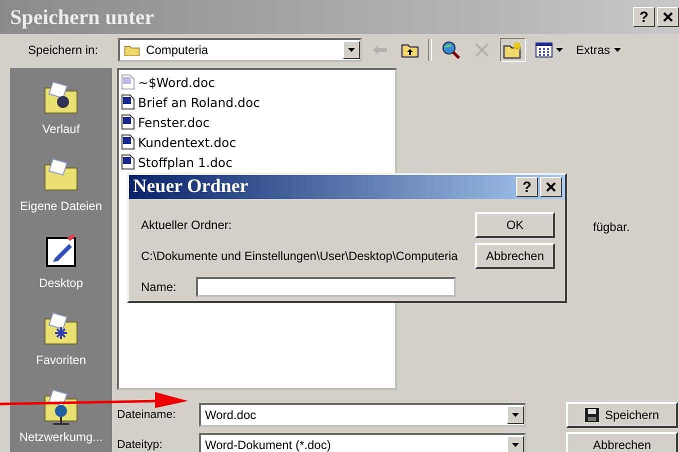 The height and width of the screenshot is (452, 679). I want to click on place-item: Favoriten, so click(61, 338).